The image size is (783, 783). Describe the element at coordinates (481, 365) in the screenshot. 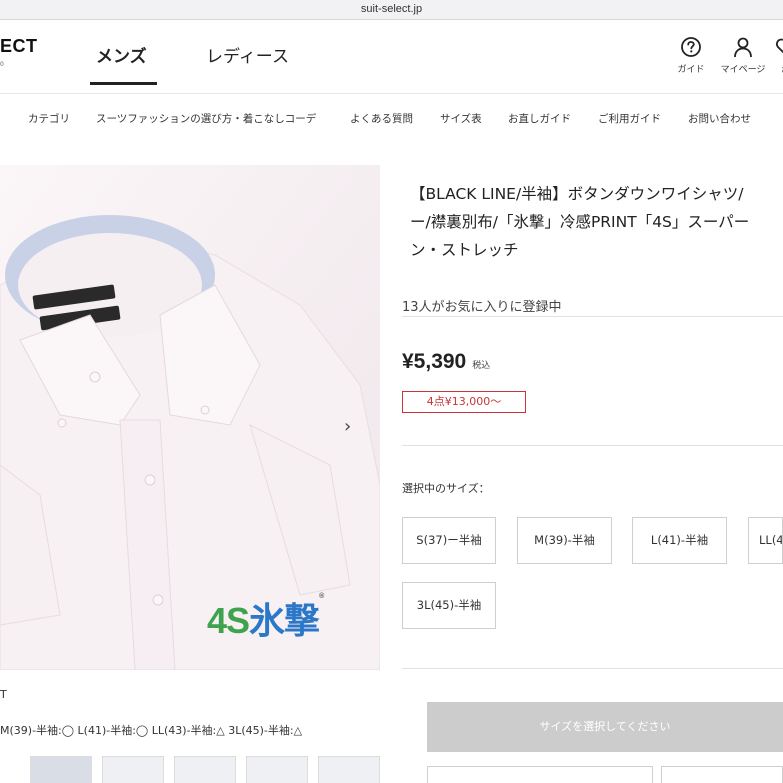

I see `tax-label: 税込` at that location.